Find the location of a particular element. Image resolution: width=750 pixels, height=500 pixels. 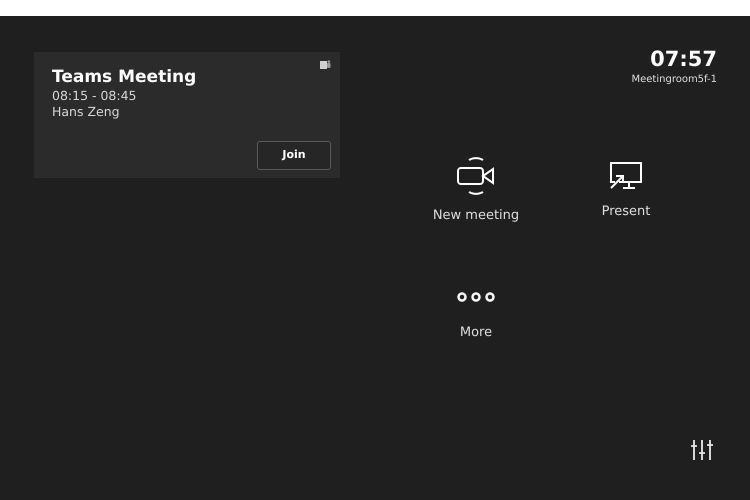

meeting-title: Teams Meeting is located at coordinates (125, 77).